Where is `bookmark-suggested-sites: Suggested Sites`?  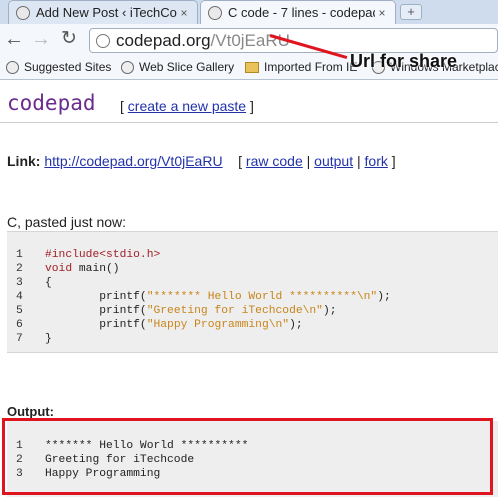 bookmark-suggested-sites: Suggested Sites is located at coordinates (58, 67).